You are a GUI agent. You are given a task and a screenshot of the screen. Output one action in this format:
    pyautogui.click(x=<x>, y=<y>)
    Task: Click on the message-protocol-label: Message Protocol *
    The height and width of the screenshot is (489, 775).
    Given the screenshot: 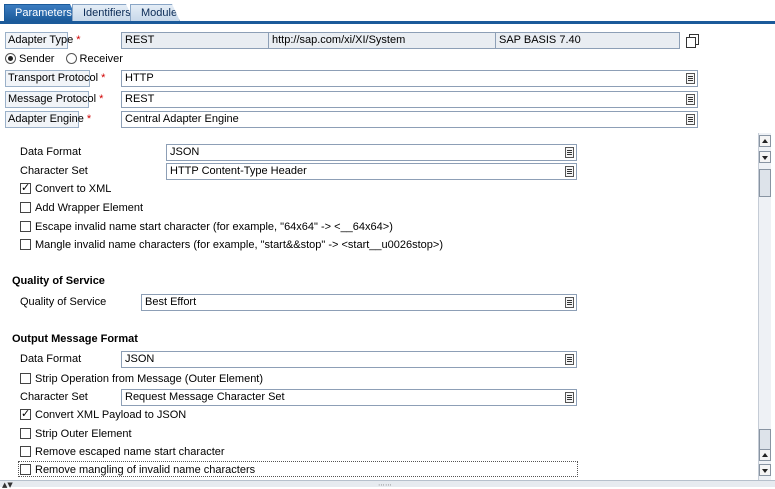 What is the action you would take?
    pyautogui.click(x=54, y=99)
    